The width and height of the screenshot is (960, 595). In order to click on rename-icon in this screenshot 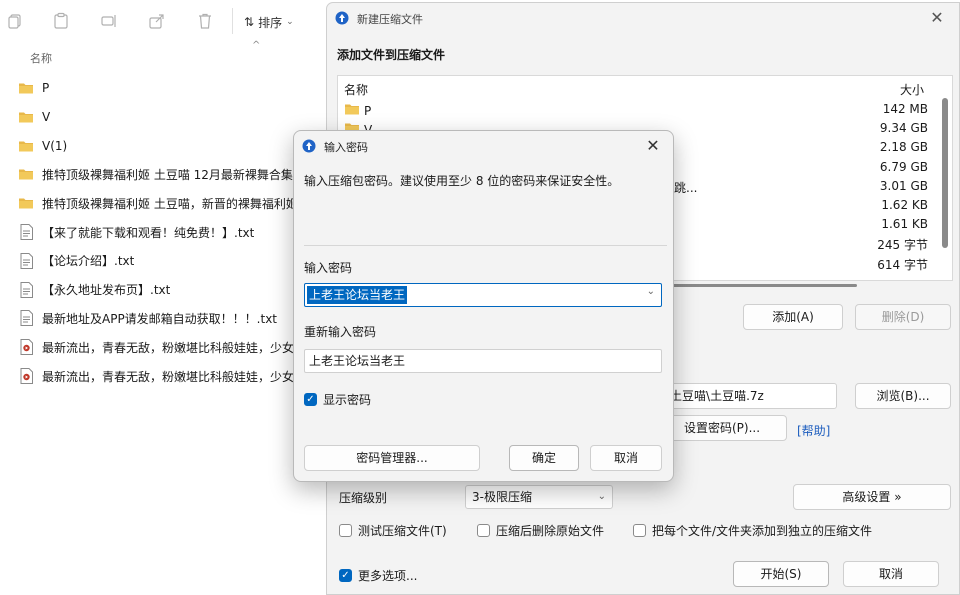, I will do `click(109, 21)`.